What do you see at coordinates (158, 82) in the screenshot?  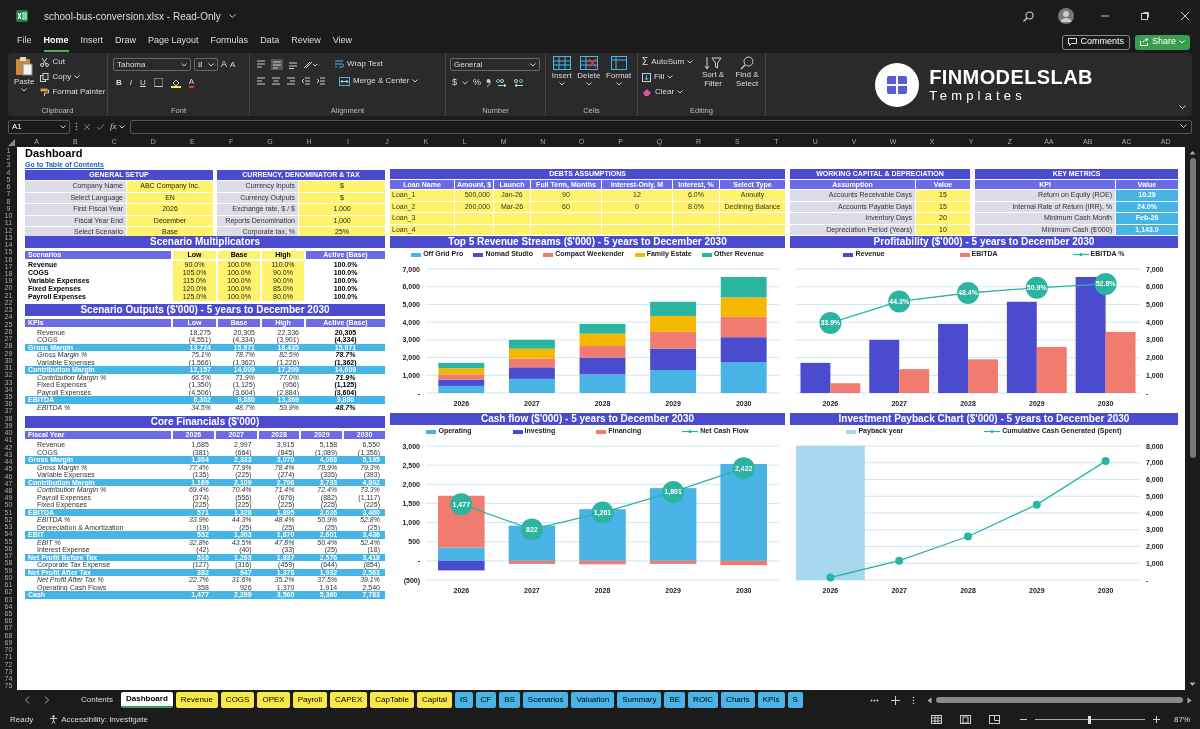 I see `borders-icon` at bounding box center [158, 82].